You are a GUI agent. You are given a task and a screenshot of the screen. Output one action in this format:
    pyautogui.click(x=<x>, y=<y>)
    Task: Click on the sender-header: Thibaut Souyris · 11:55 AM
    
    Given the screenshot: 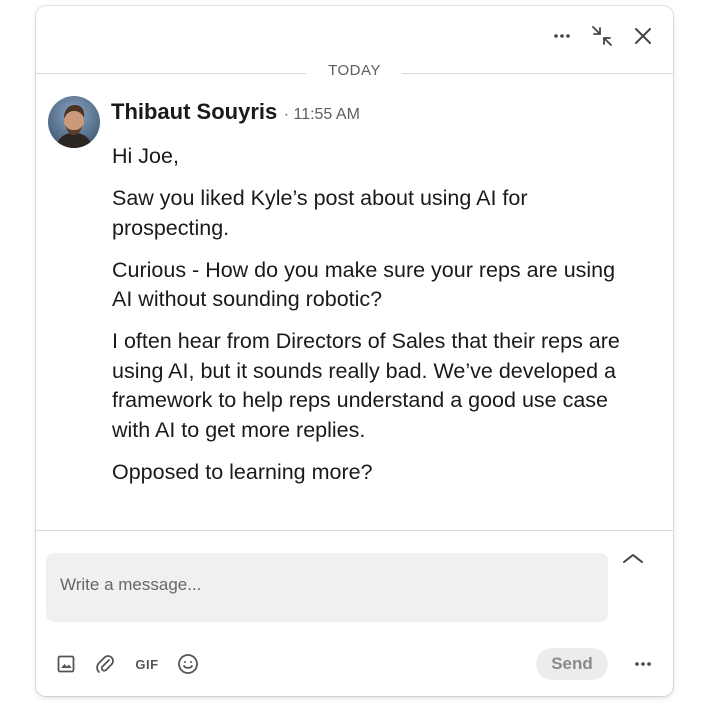 What is the action you would take?
    pyautogui.click(x=235, y=112)
    